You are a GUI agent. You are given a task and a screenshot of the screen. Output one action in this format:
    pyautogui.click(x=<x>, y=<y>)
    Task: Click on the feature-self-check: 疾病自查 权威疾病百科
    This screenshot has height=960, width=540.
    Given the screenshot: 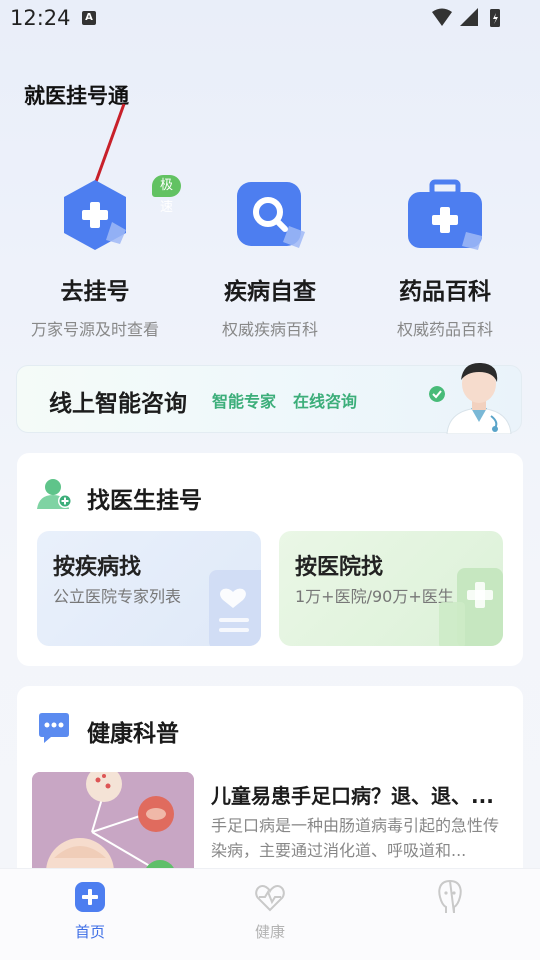 What is the action you would take?
    pyautogui.click(x=270, y=254)
    